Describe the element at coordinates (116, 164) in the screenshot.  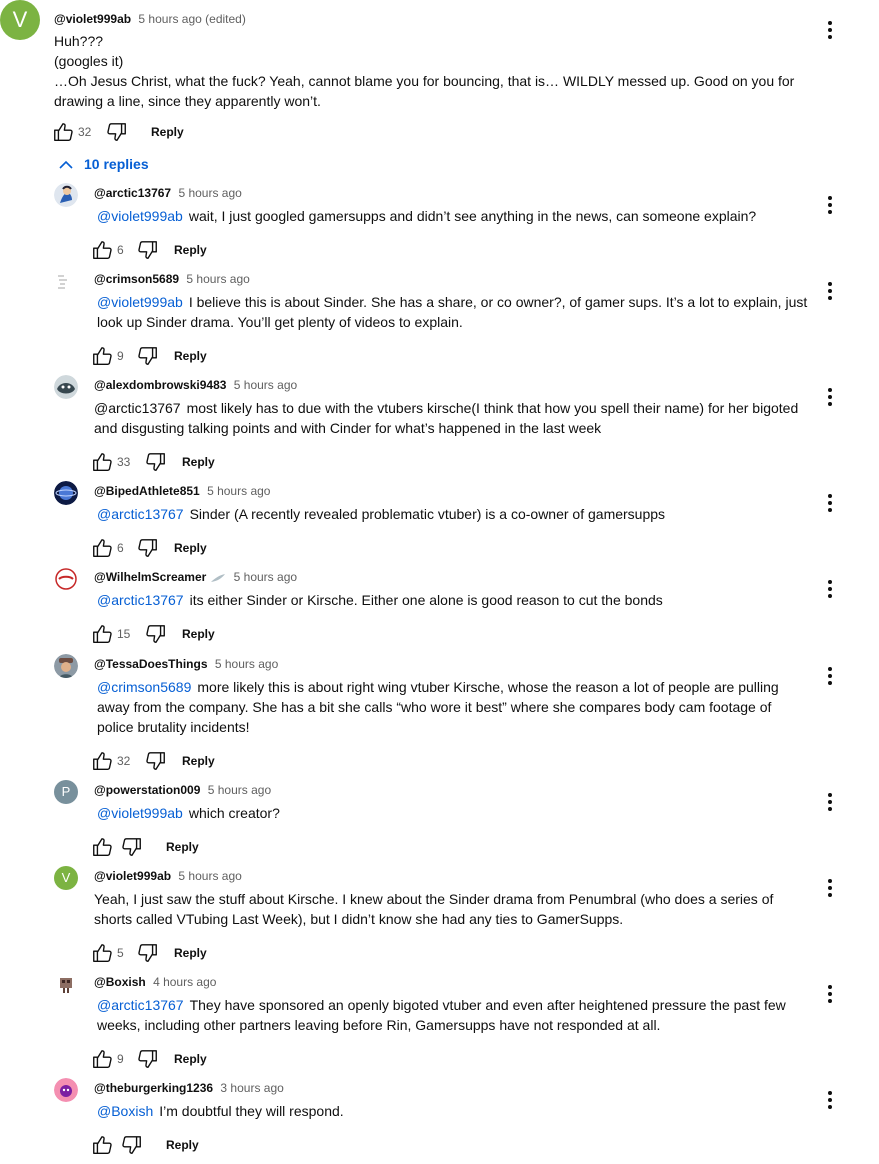
I see `replies-count-label: 10 replies` at that location.